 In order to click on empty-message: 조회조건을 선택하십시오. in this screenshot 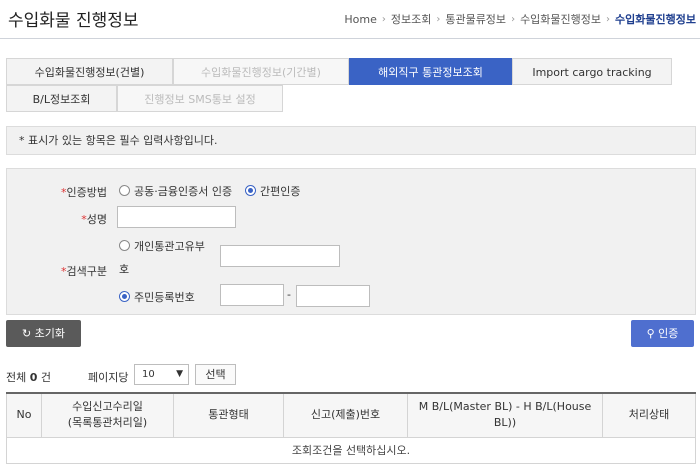, I will do `click(351, 450)`.